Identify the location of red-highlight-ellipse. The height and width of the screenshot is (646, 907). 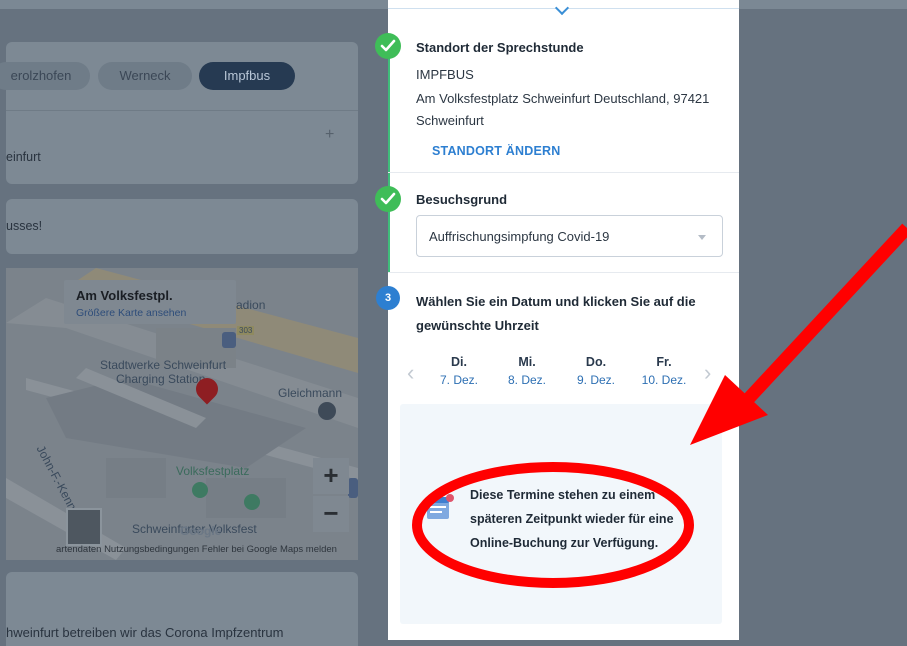
(553, 525).